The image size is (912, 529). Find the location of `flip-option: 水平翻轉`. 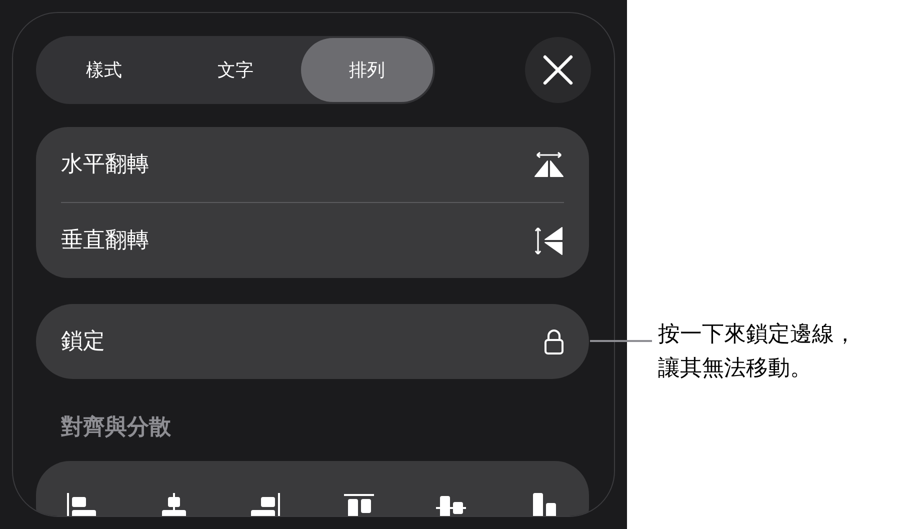

flip-option: 水平翻轉 is located at coordinates (312, 164).